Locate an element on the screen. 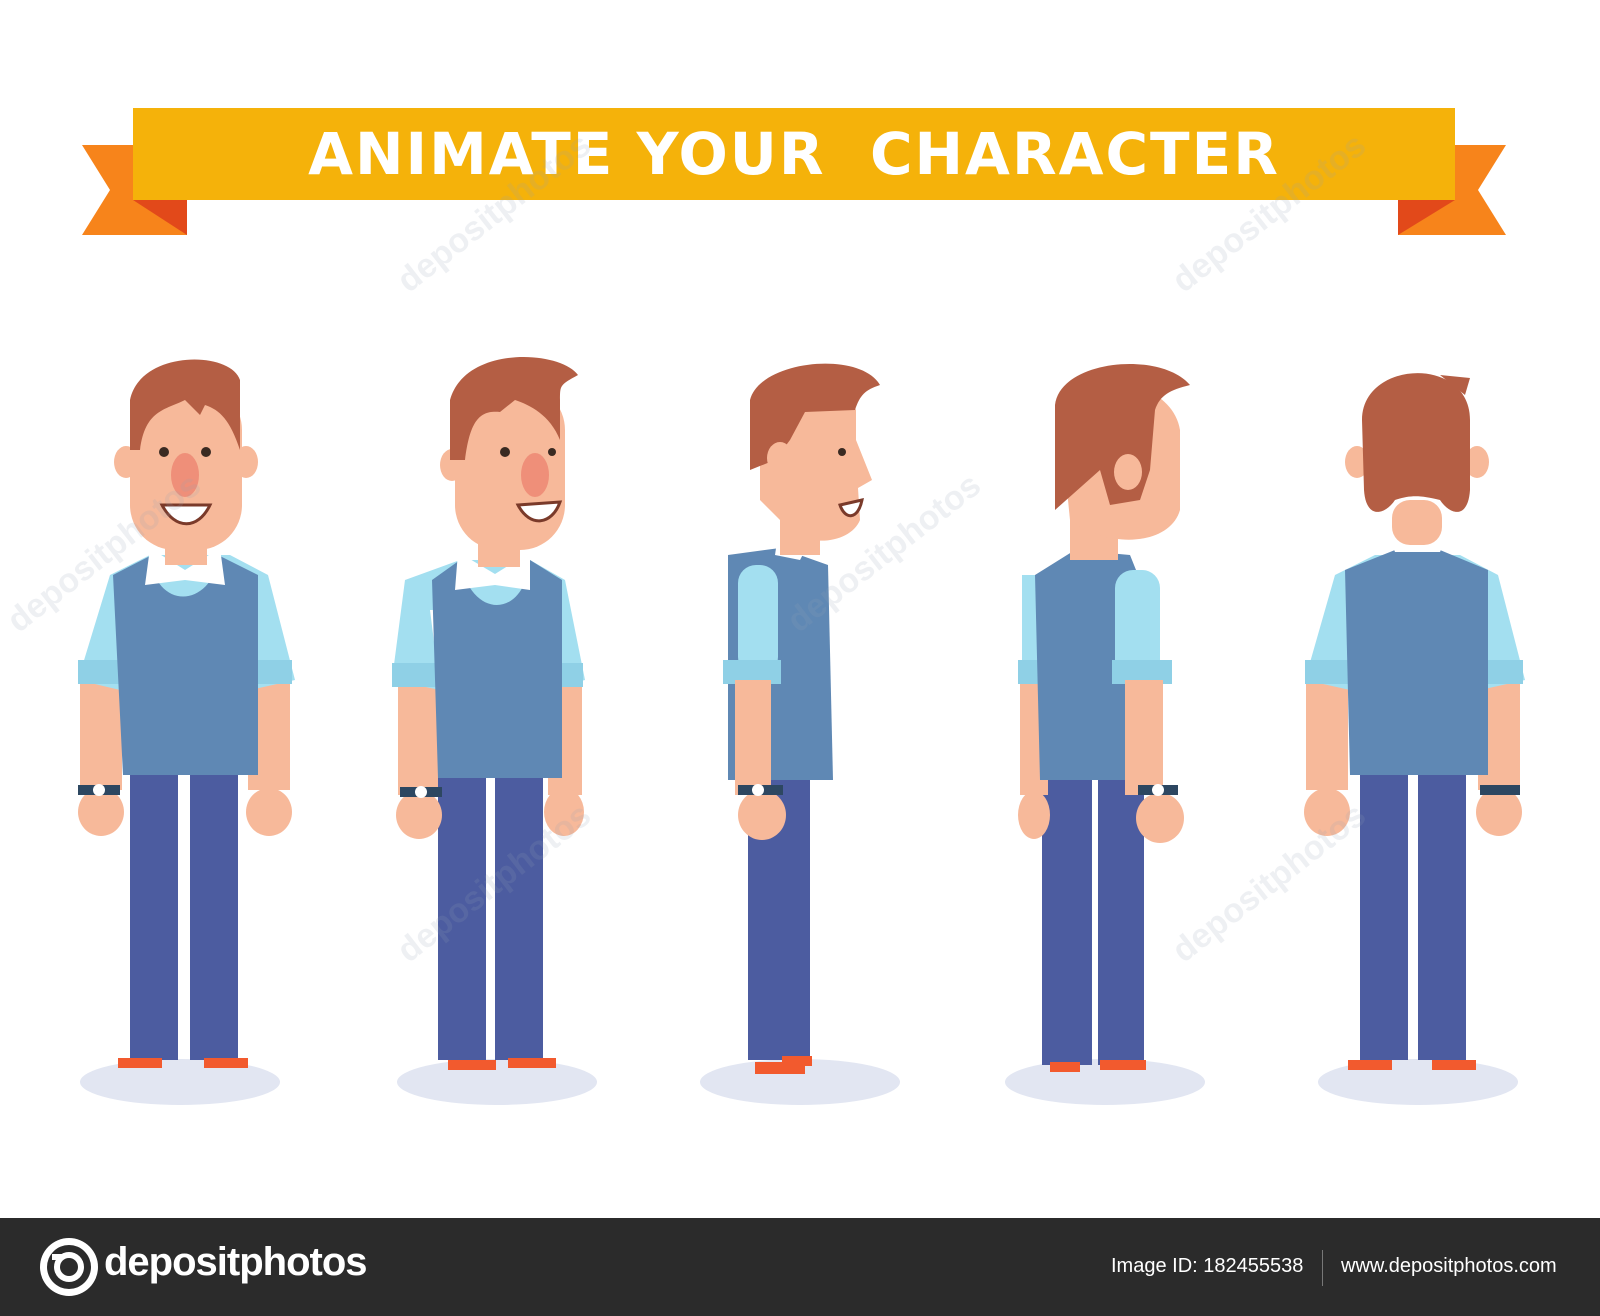 This screenshot has height=1316, width=1600. figure-three-quarter-back-view is located at coordinates (1105, 734).